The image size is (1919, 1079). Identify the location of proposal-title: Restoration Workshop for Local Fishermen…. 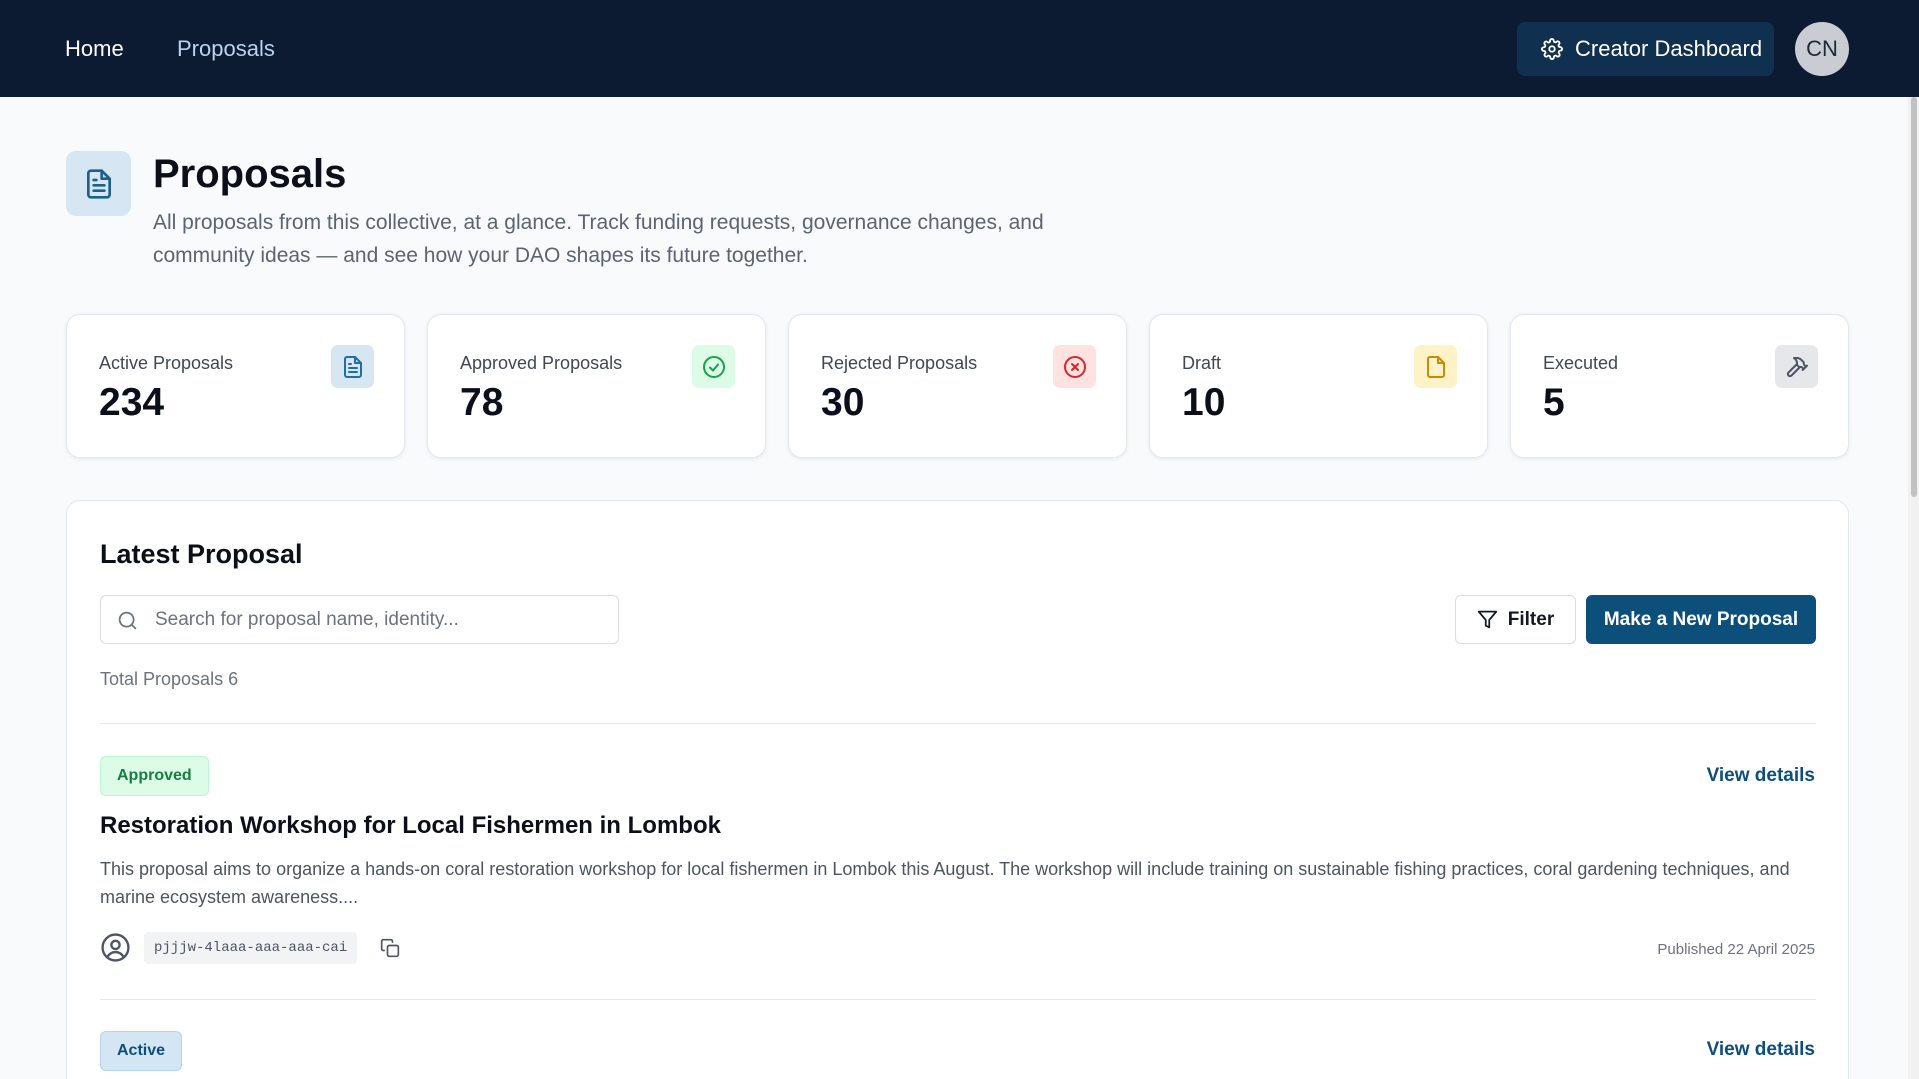
(410, 826).